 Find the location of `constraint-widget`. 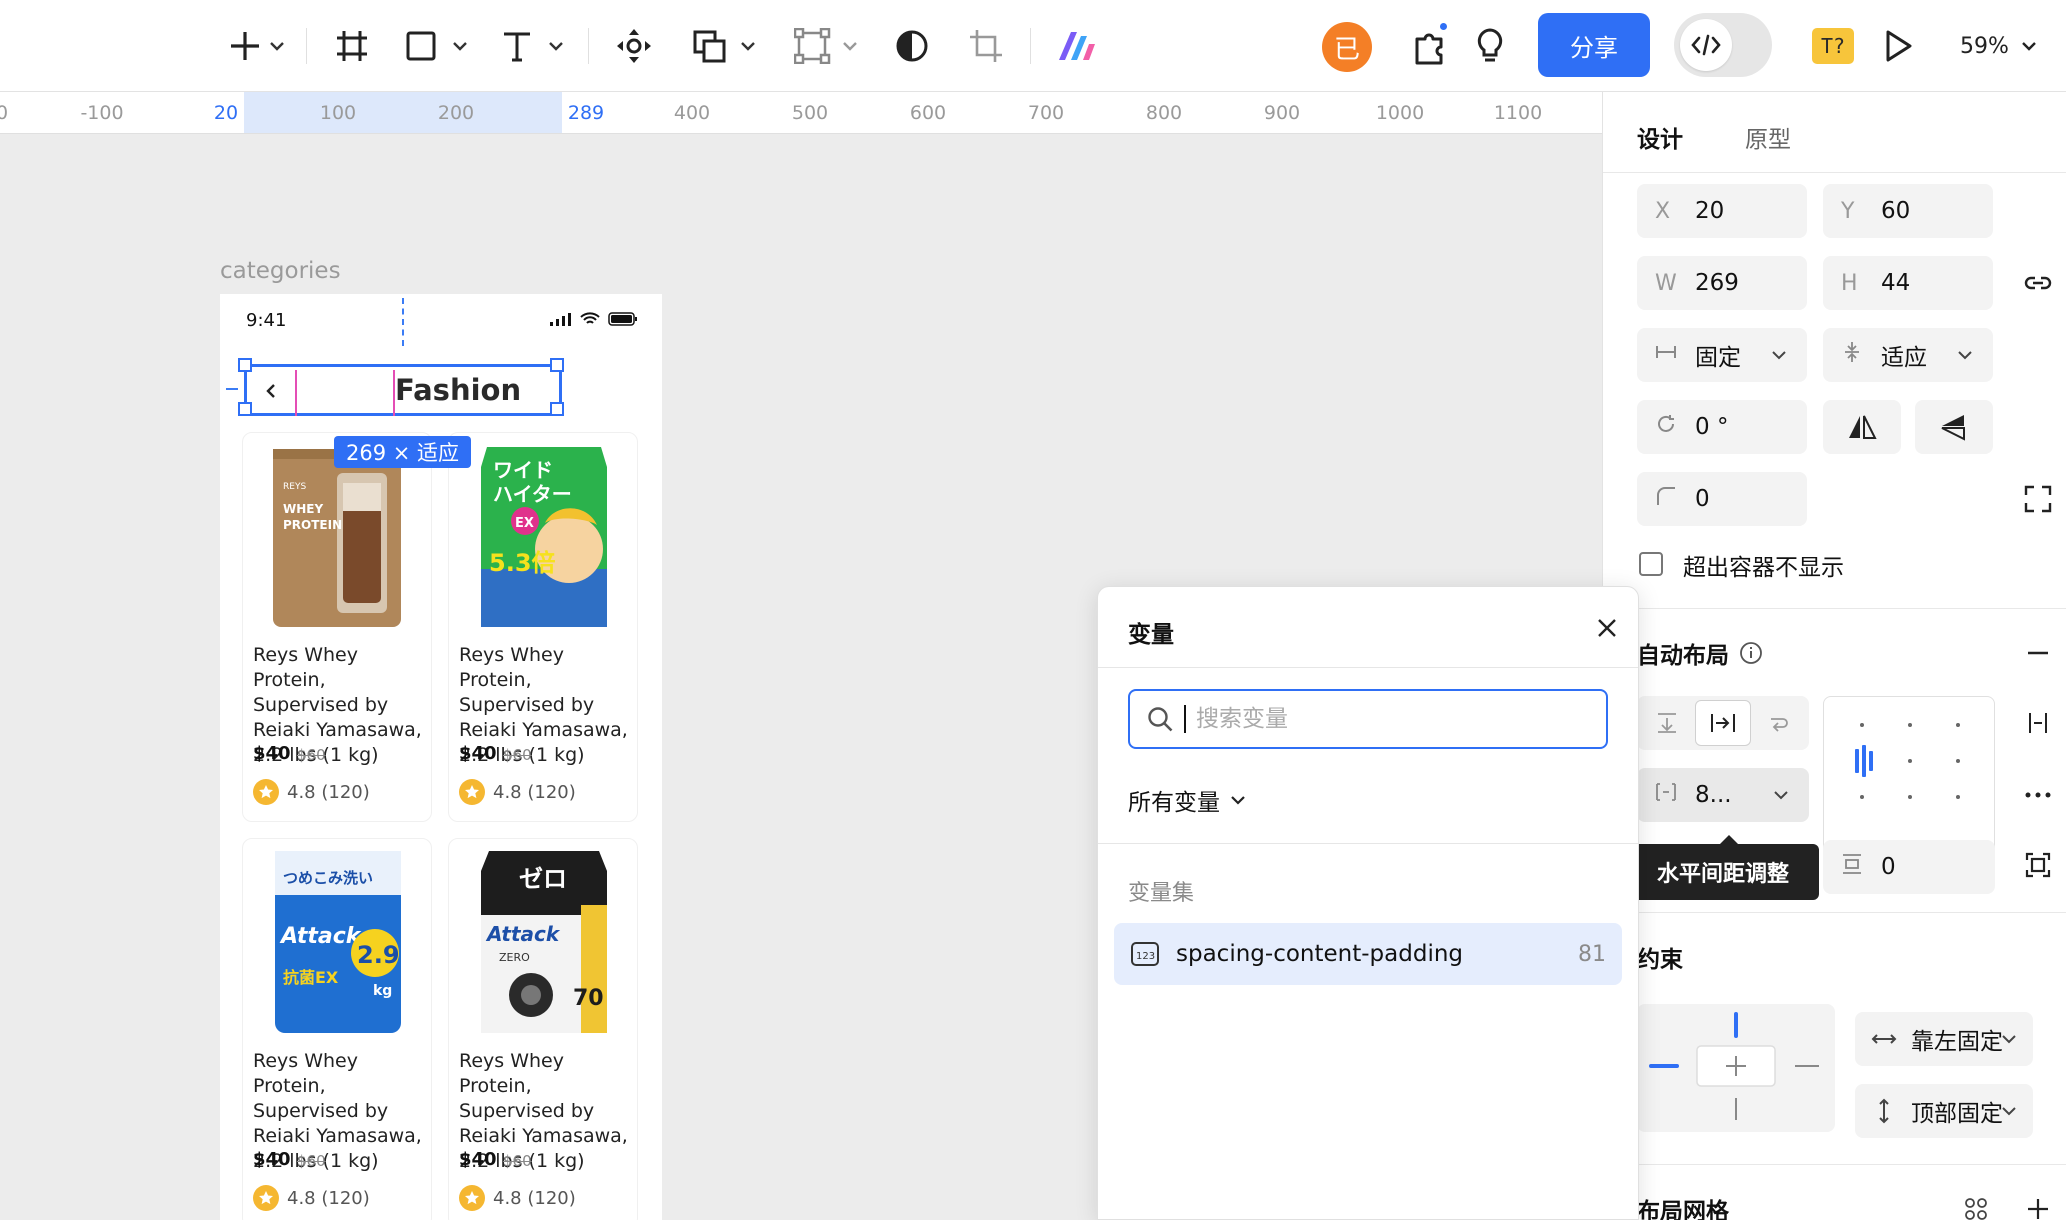

constraint-widget is located at coordinates (1736, 1068).